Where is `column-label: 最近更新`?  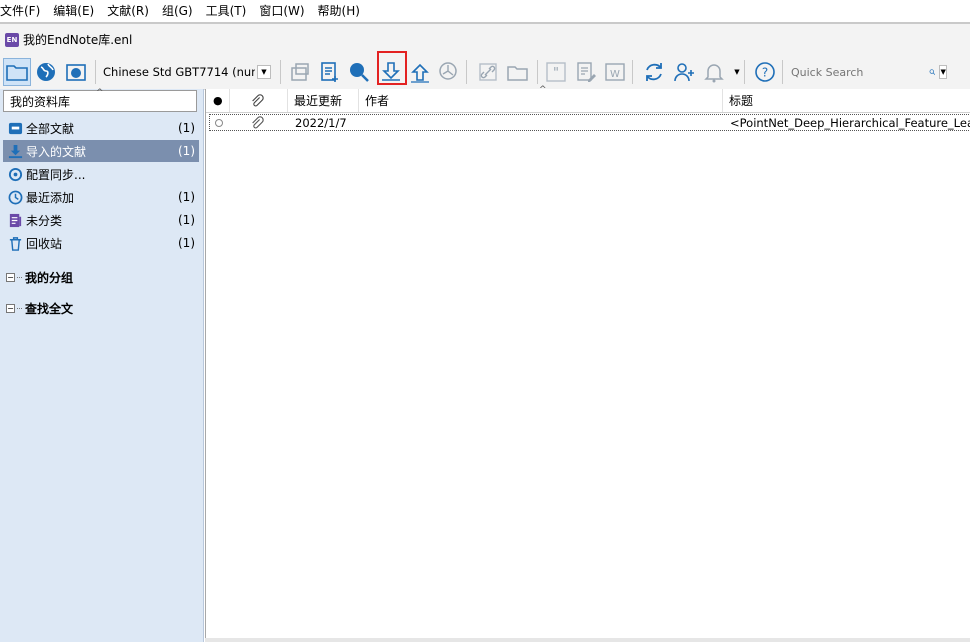
column-label: 最近更新 is located at coordinates (318, 101).